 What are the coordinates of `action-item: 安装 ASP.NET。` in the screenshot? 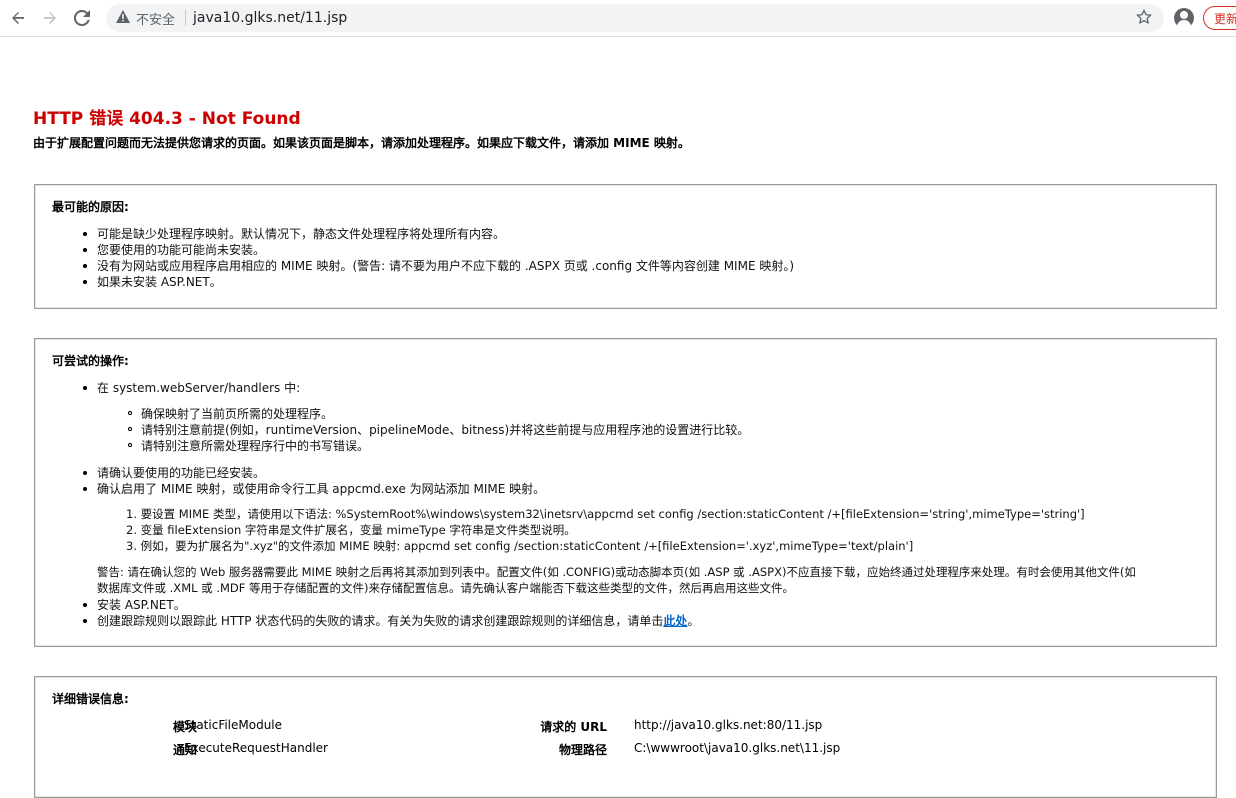 It's located at (141, 605).